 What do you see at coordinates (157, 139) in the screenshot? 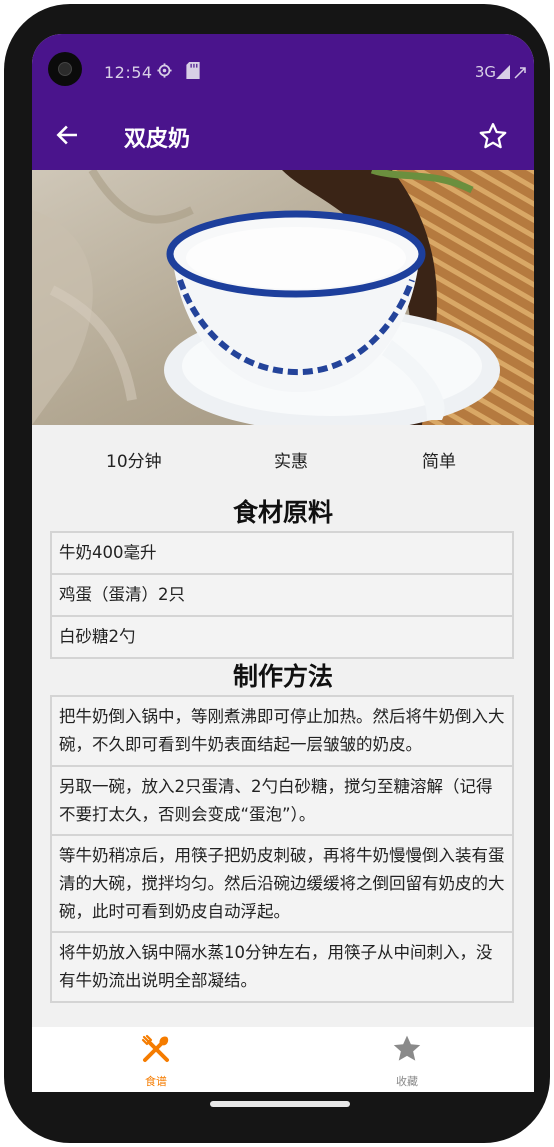
I see `page-title: 双皮奶` at bounding box center [157, 139].